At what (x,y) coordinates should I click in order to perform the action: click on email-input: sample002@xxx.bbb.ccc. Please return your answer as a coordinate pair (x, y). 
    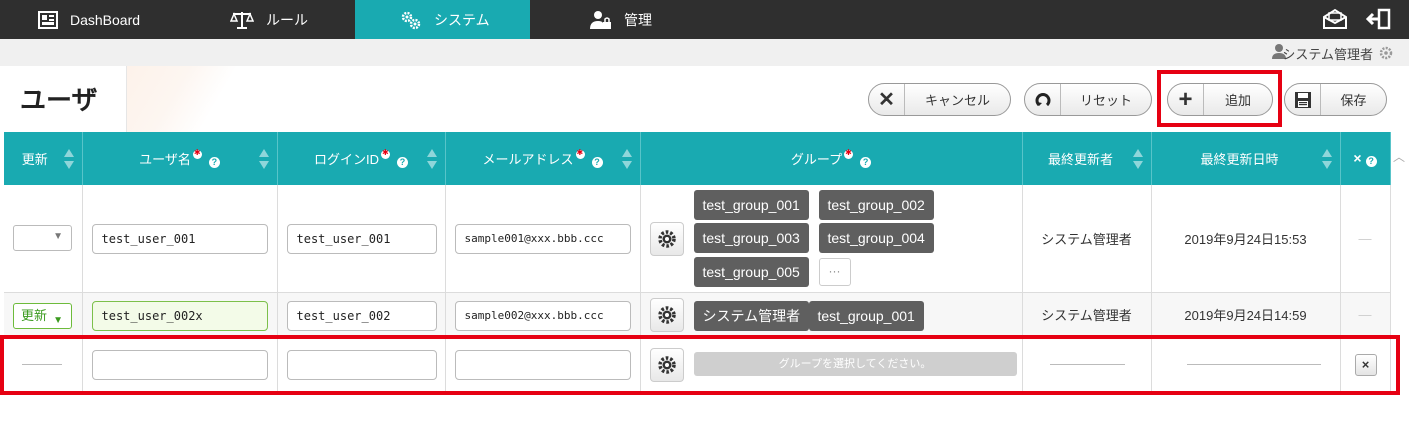
    Looking at the image, I should click on (542, 315).